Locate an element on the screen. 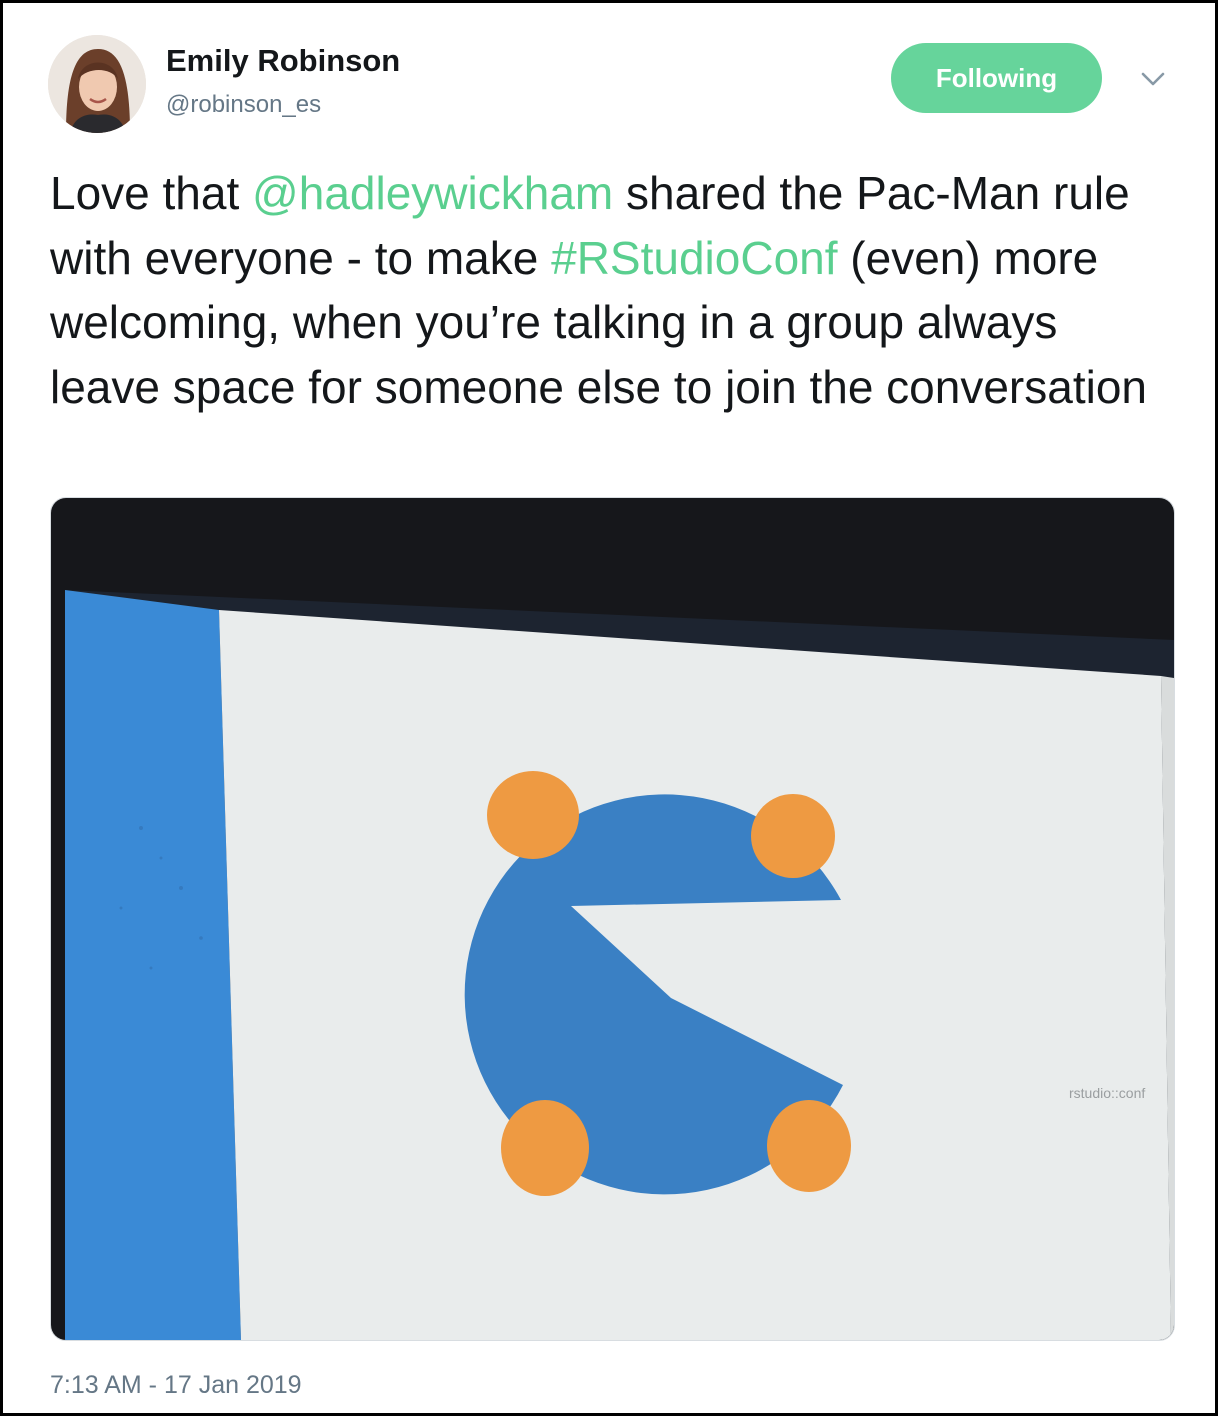 This screenshot has height=1416, width=1218. tweet-text-segment: Love that is located at coordinates (151, 193).